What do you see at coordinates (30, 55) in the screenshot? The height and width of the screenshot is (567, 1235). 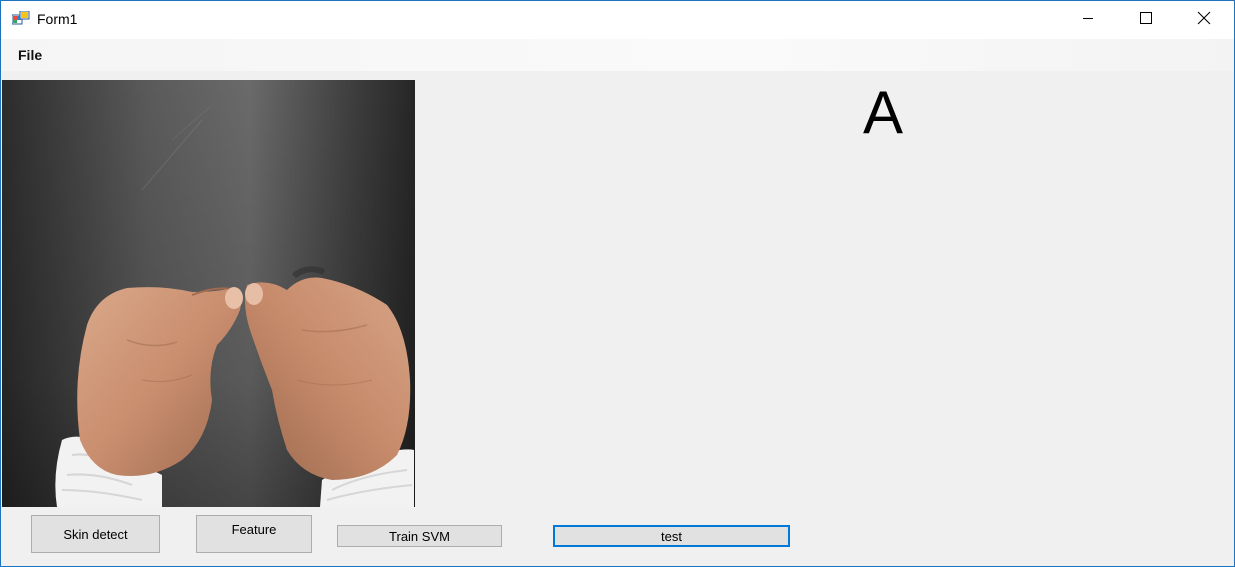 I see `menu-item-file: File` at bounding box center [30, 55].